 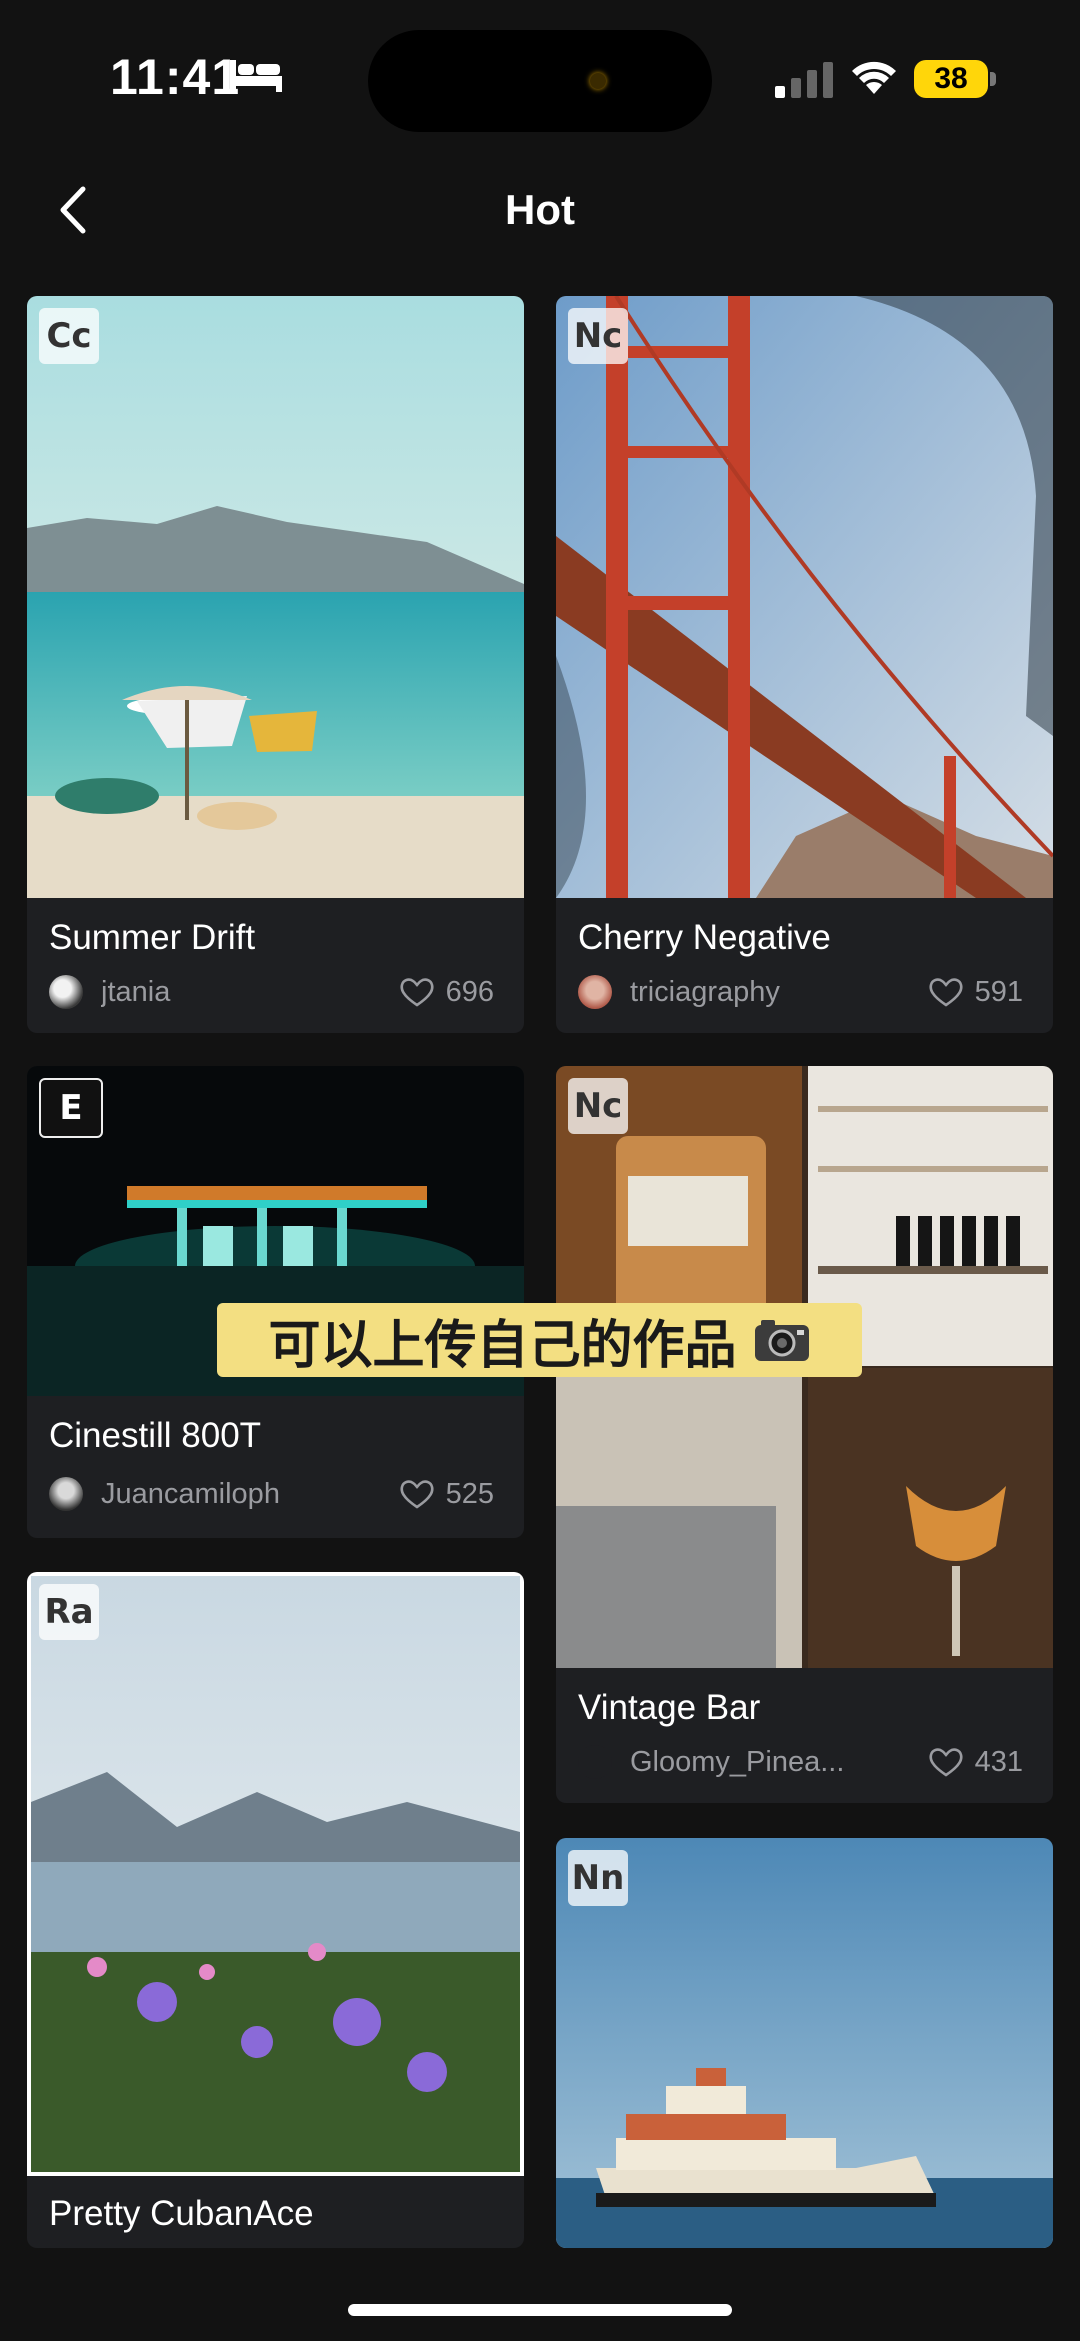 I want to click on preset-name: Vintage Bar, so click(x=669, y=1707).